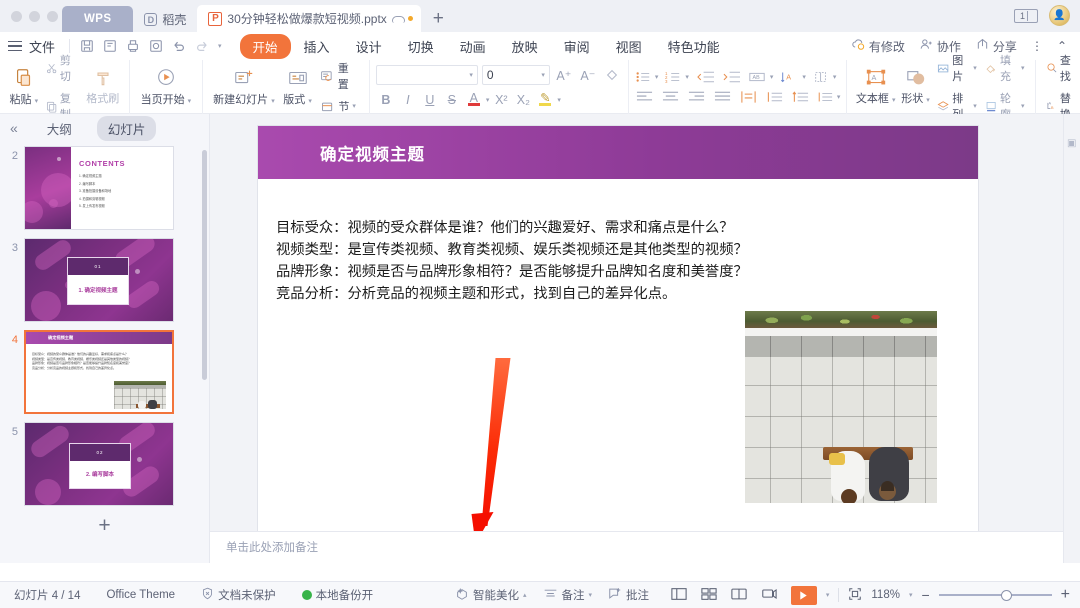  I want to click on zoom-slider, so click(995, 595).